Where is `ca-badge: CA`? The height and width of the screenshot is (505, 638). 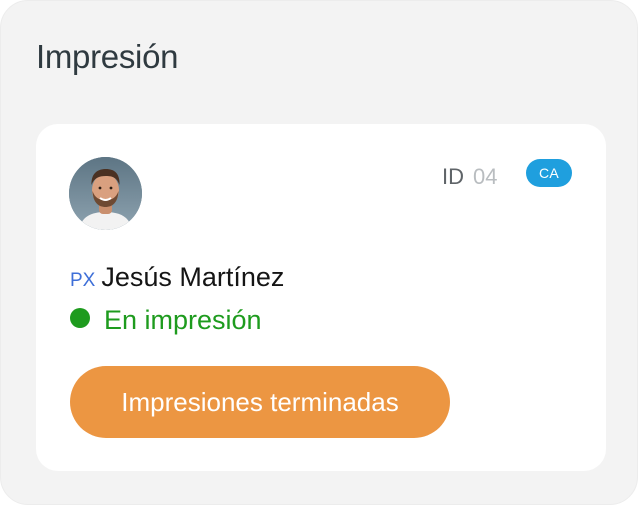 ca-badge: CA is located at coordinates (549, 173).